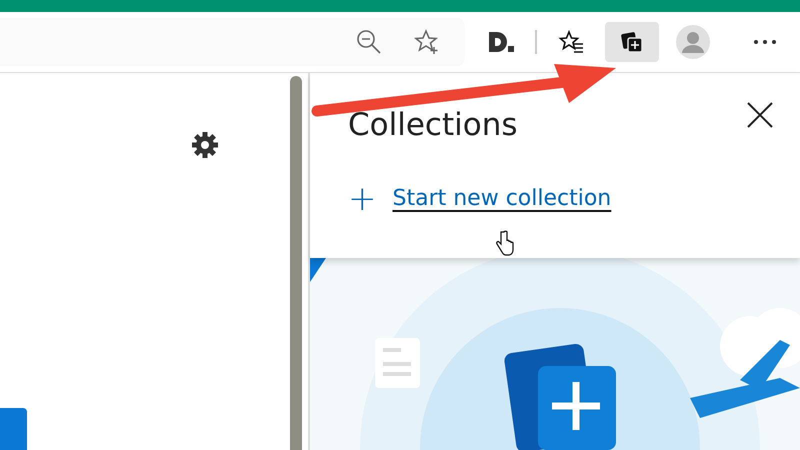  I want to click on page-block, so click(13, 429).